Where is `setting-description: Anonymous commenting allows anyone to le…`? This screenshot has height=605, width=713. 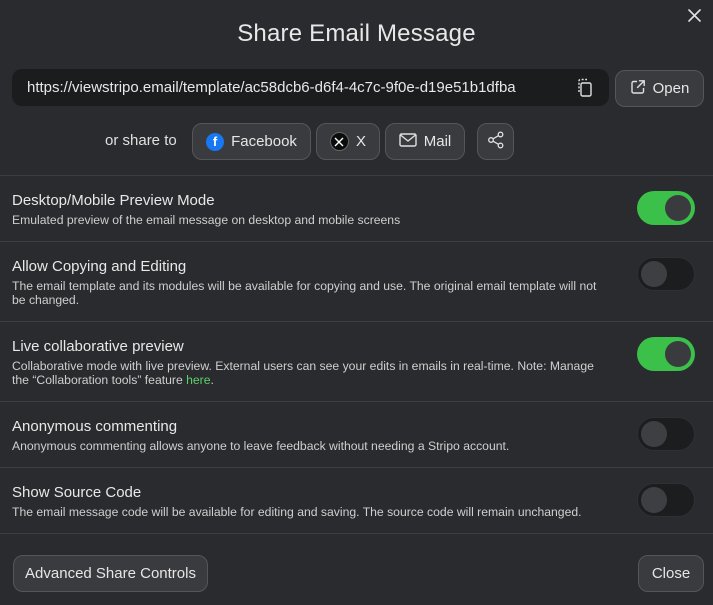 setting-description: Anonymous commenting allows anyone to le… is located at coordinates (261, 446).